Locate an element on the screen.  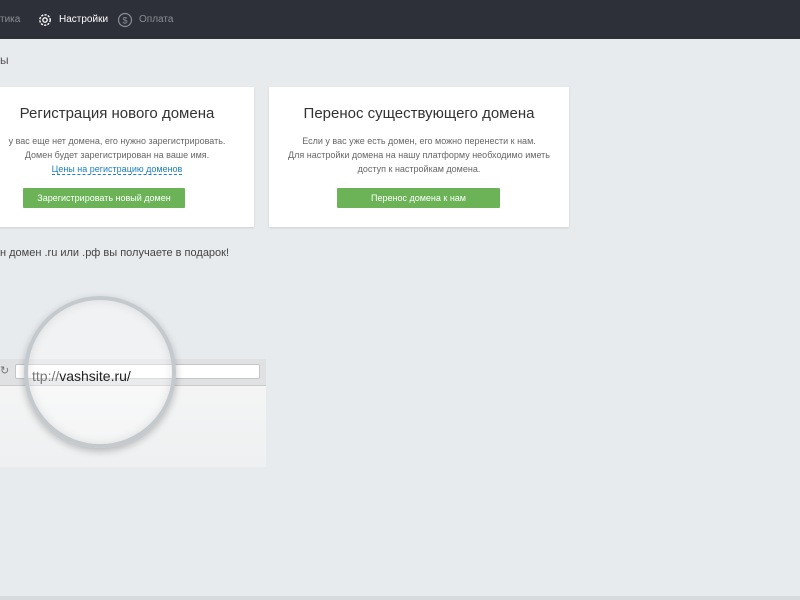
card-title: Регистрация нового домена is located at coordinates (117, 113).